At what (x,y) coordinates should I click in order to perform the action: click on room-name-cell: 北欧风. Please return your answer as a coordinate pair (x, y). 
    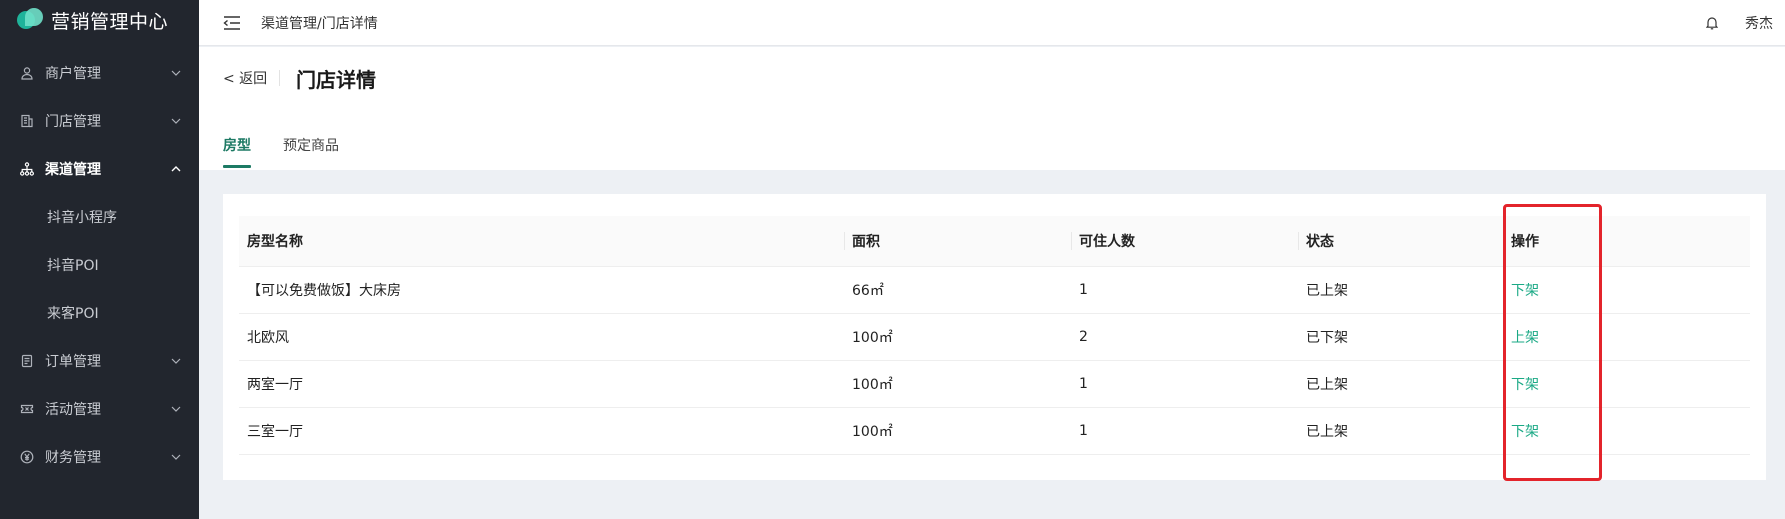
    Looking at the image, I should click on (541, 337).